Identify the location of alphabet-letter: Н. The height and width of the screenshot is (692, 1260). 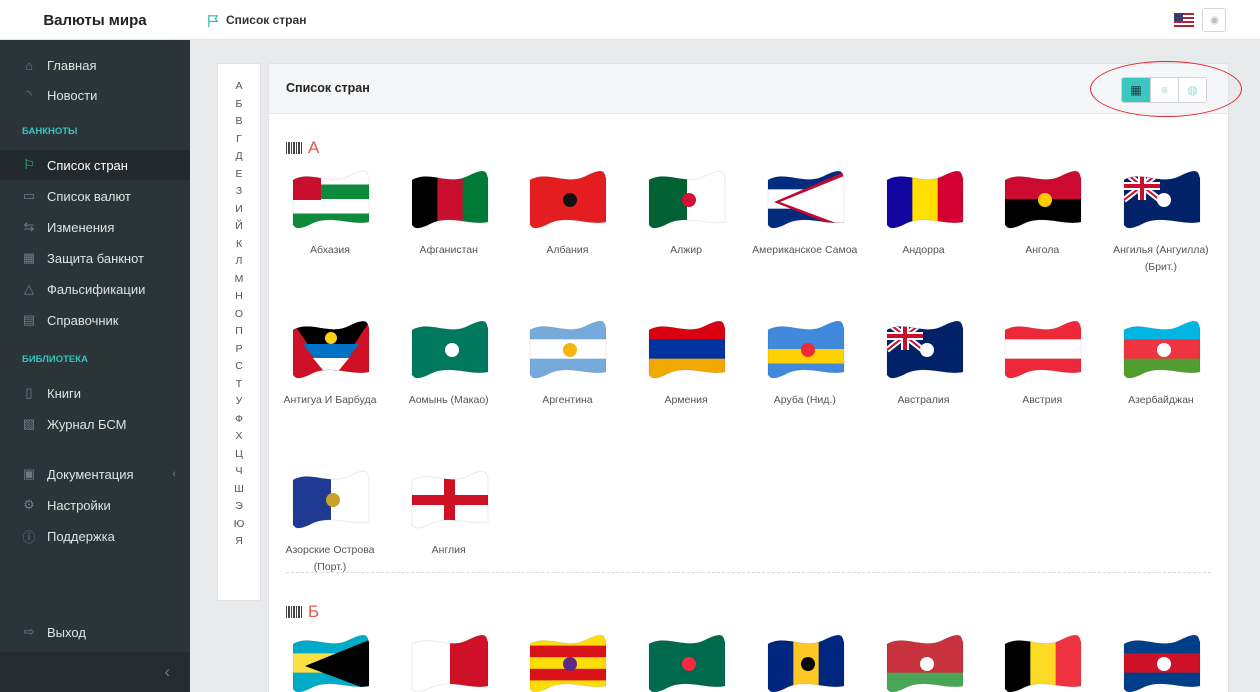
(239, 296).